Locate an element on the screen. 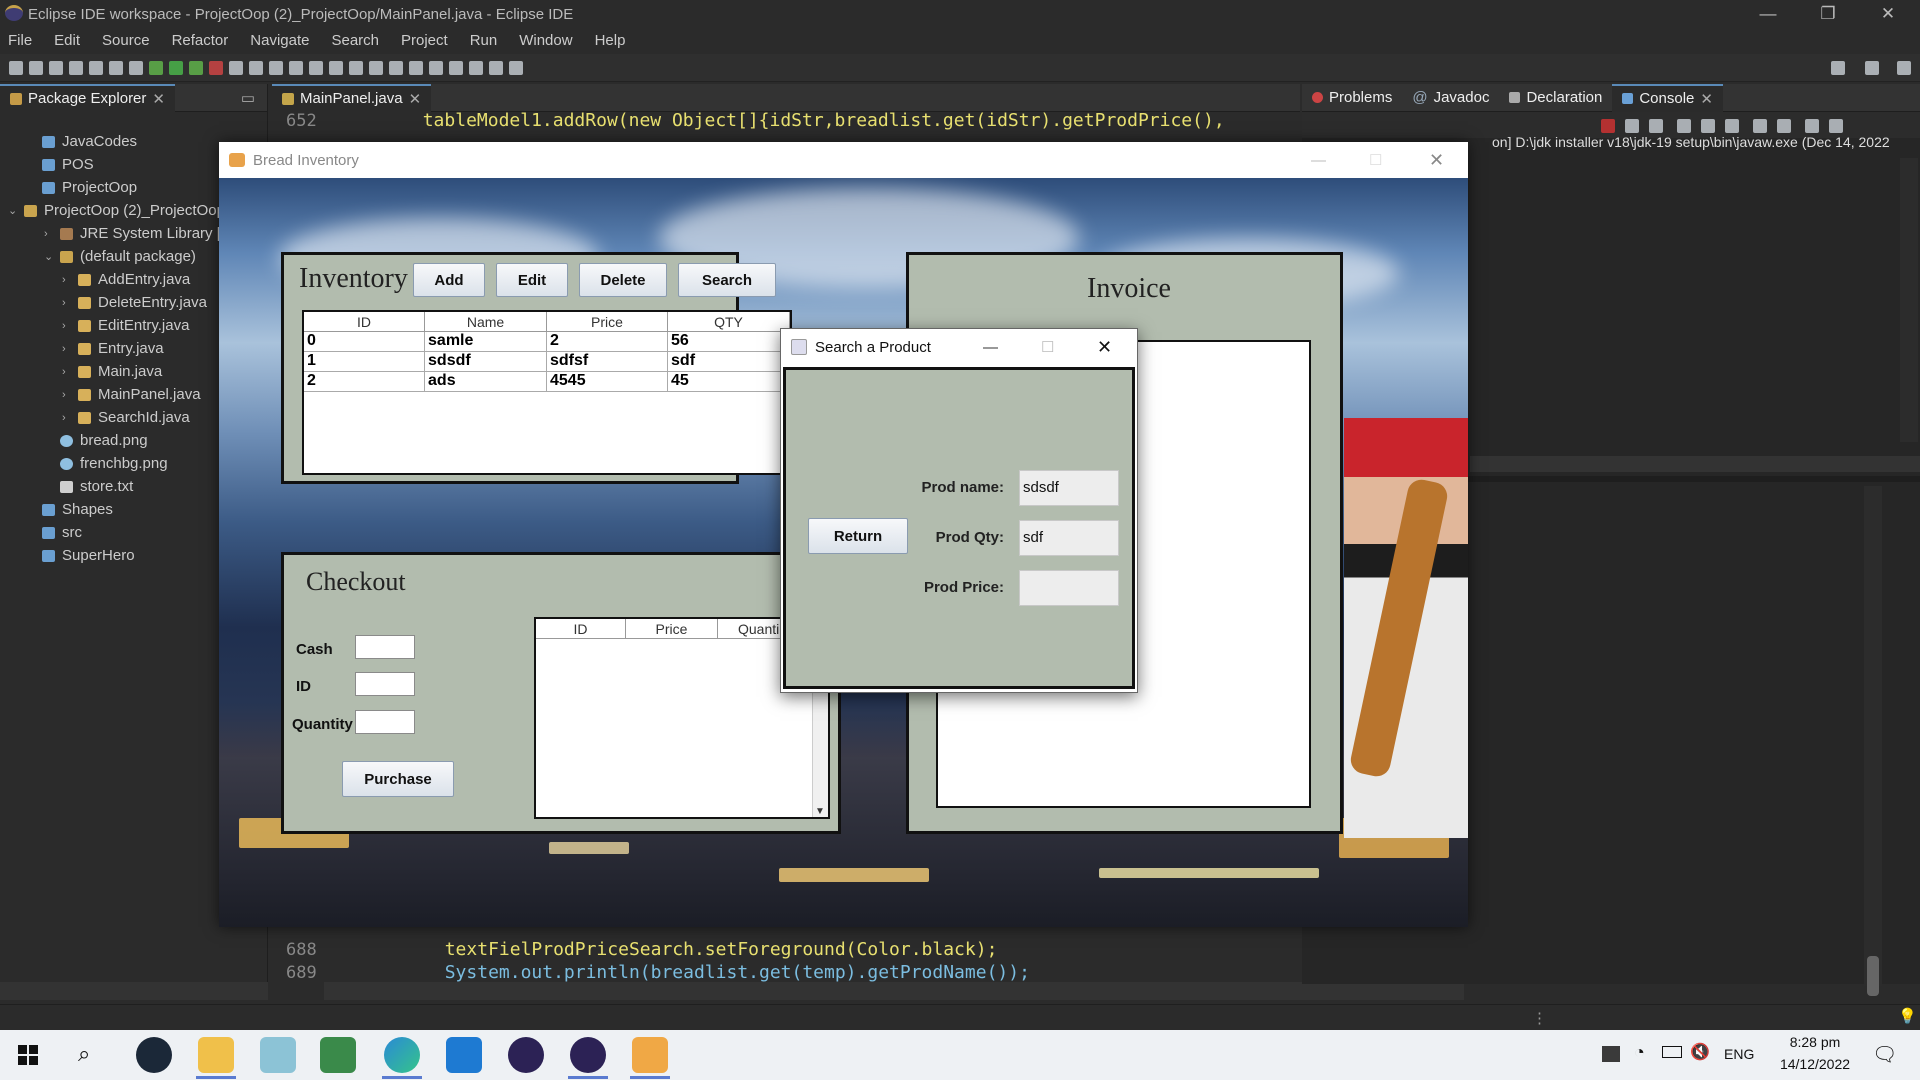 This screenshot has height=1080, width=1920. tab-javadoc: @ Javadoc is located at coordinates (1450, 98).